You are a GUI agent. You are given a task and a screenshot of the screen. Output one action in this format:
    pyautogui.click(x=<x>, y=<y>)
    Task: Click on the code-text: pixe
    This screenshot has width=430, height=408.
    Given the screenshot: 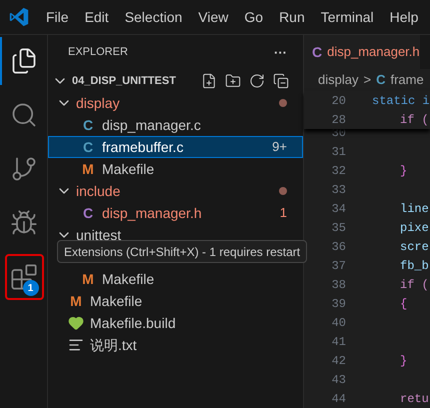 What is the action you would take?
    pyautogui.click(x=414, y=228)
    